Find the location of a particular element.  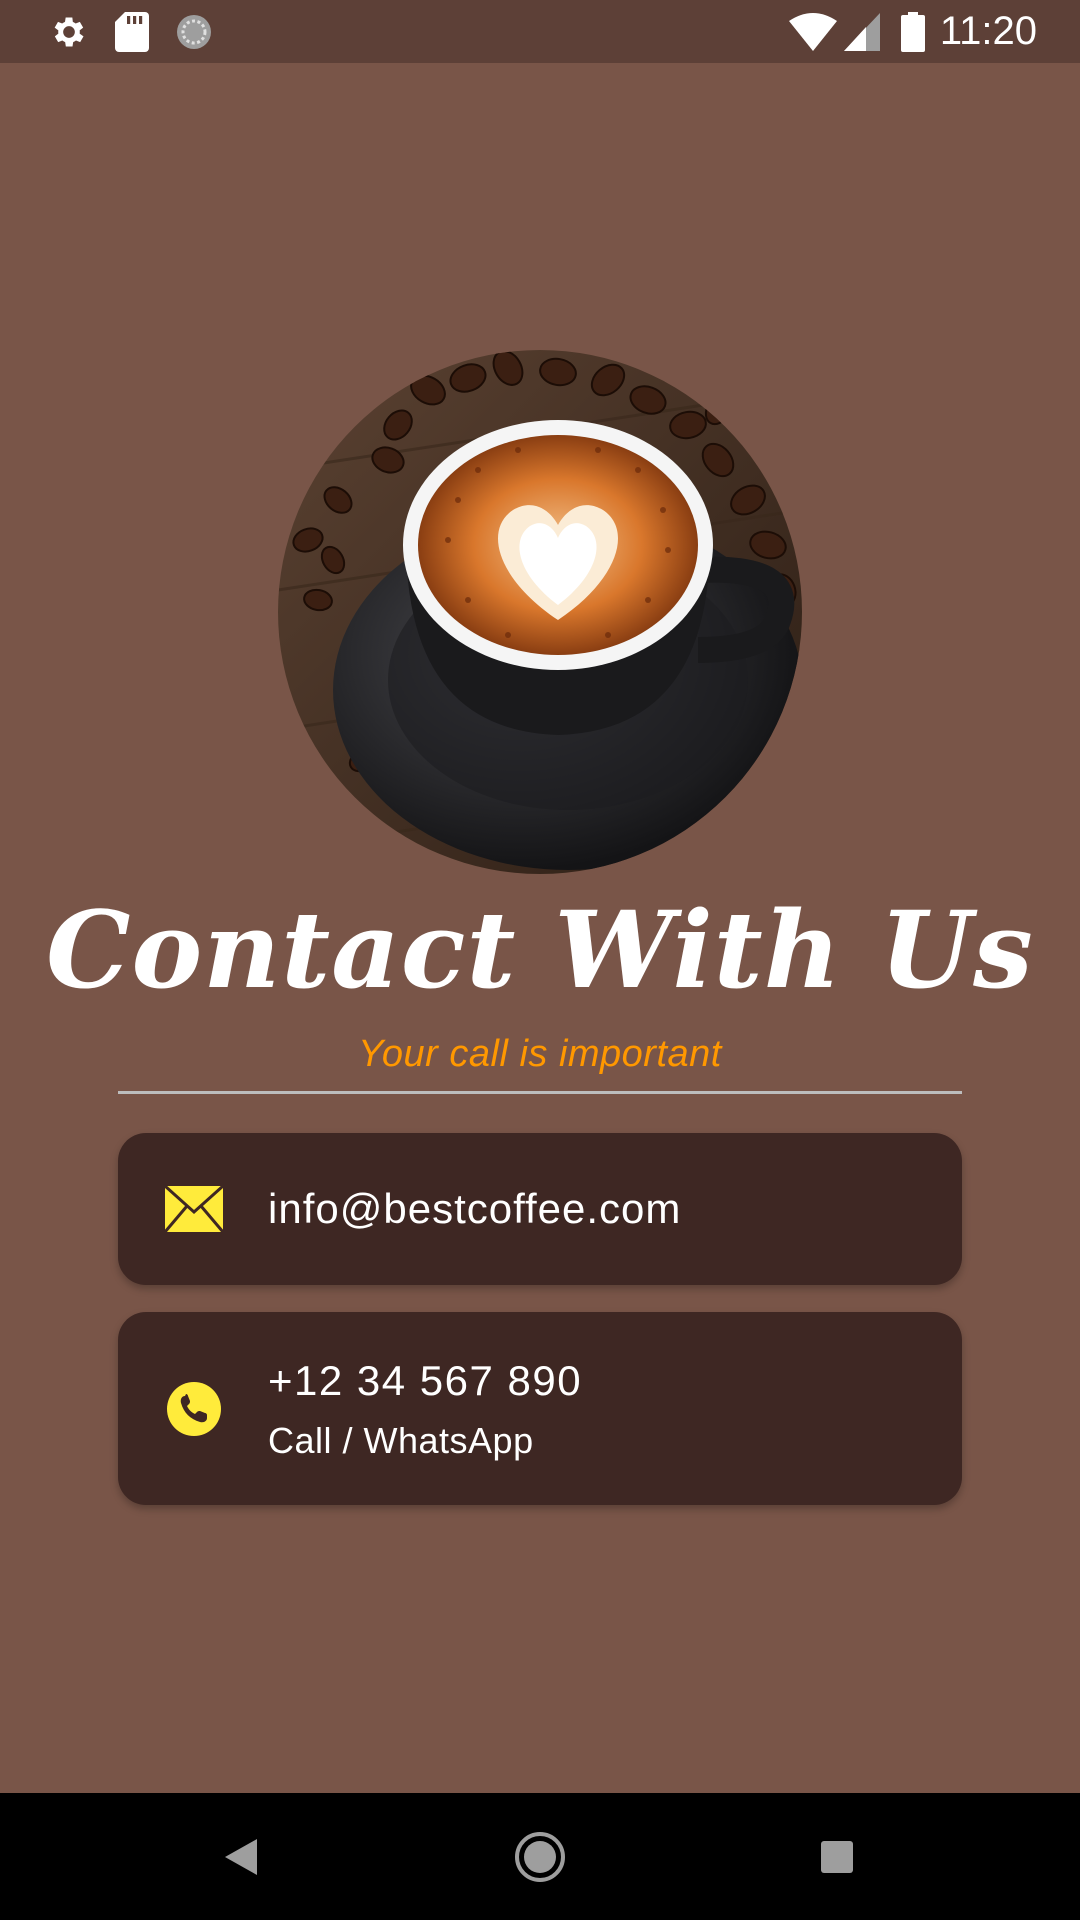

battery-icon is located at coordinates (913, 31).